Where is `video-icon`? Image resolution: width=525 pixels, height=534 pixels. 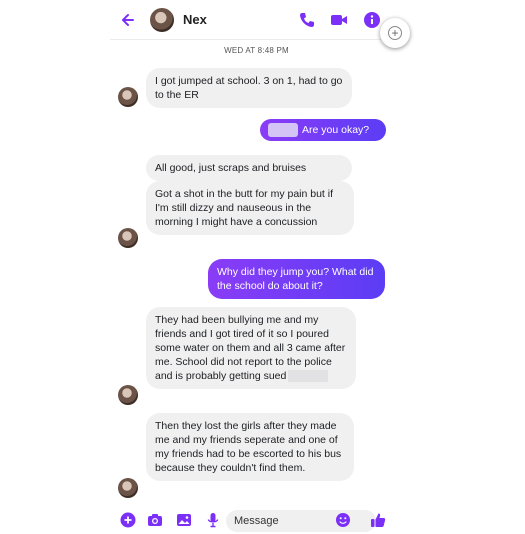
video-icon is located at coordinates (339, 20).